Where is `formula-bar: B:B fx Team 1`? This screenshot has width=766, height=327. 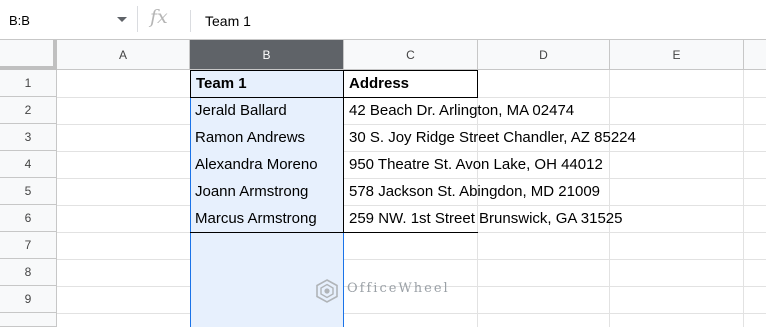 formula-bar: B:B fx Team 1 is located at coordinates (383, 20).